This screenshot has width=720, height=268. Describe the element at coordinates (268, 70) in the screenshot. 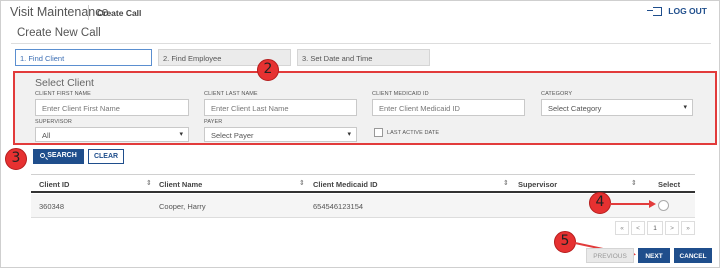

I see `callout-2: 2` at that location.